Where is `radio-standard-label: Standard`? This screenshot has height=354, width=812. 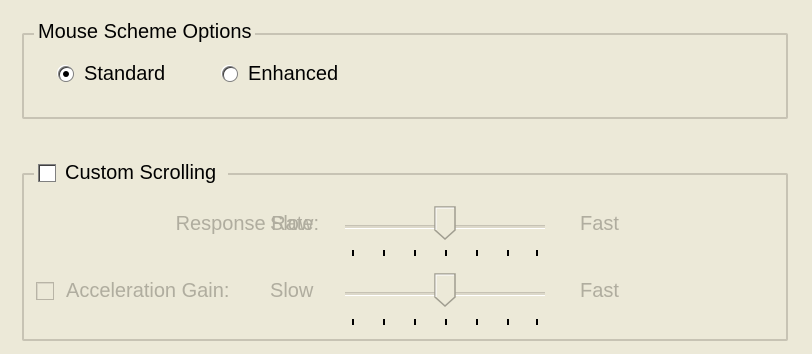 radio-standard-label: Standard is located at coordinates (125, 74).